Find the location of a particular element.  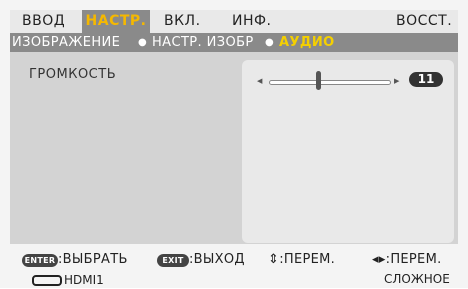

leftright-hint: ◂▸:ПЕРЕМ. is located at coordinates (407, 259).